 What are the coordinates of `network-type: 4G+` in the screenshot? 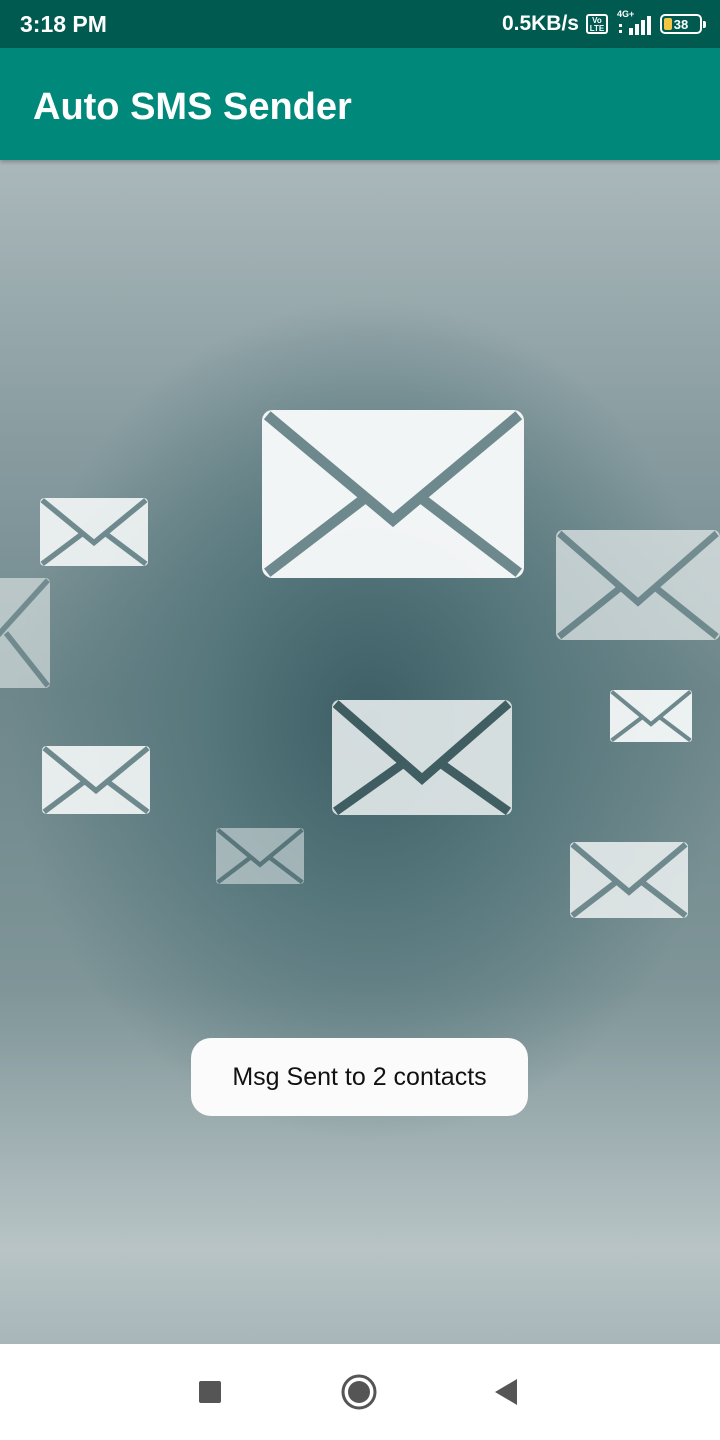 It's located at (626, 14).